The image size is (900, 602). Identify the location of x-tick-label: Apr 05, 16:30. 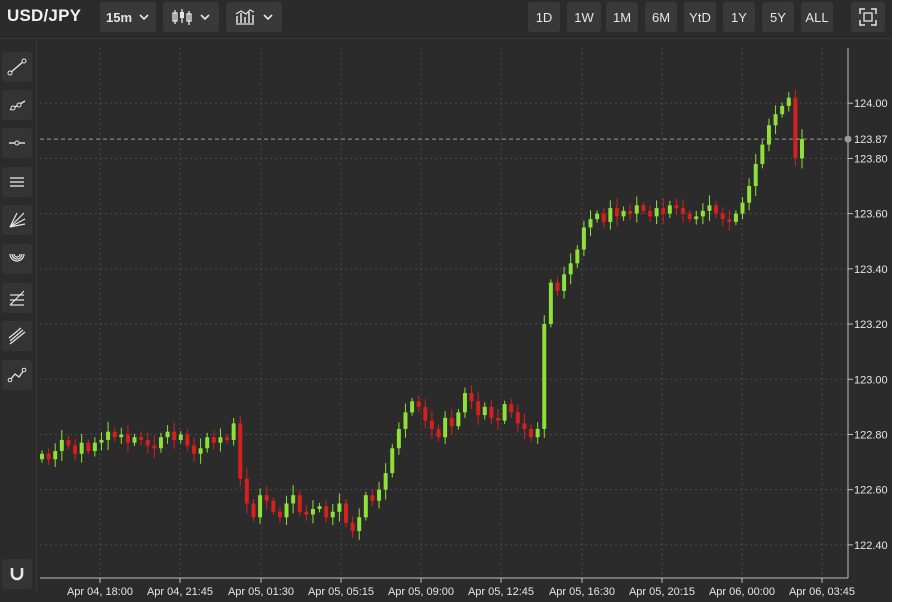
(582, 592).